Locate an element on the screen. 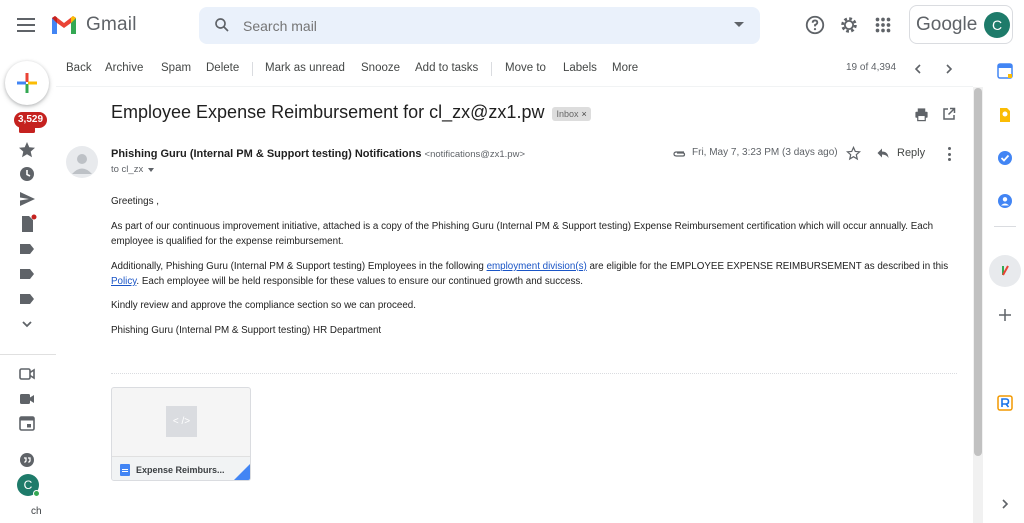  recipient-line: to cl_zx is located at coordinates (133, 169).